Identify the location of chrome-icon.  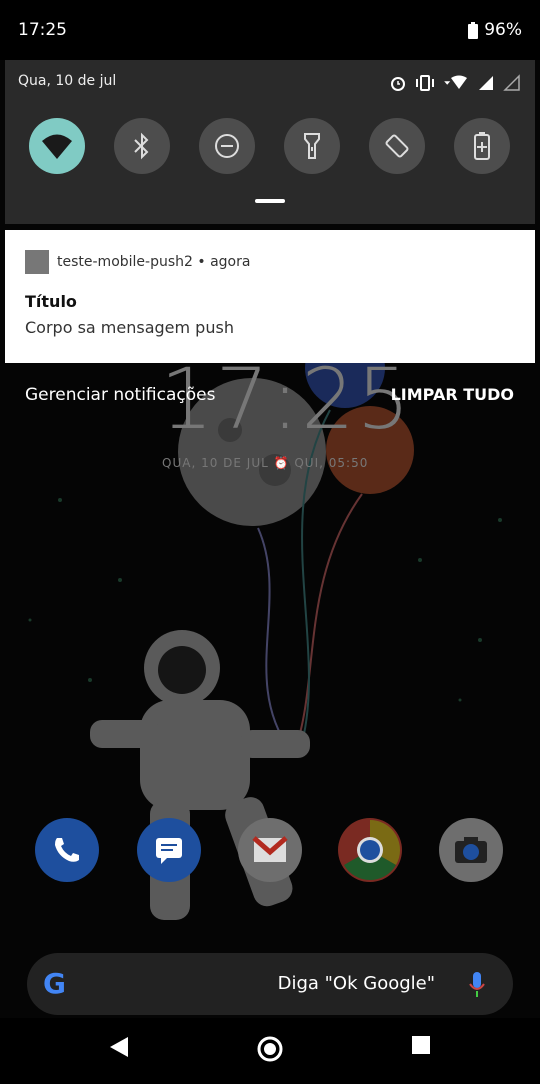
(372, 850).